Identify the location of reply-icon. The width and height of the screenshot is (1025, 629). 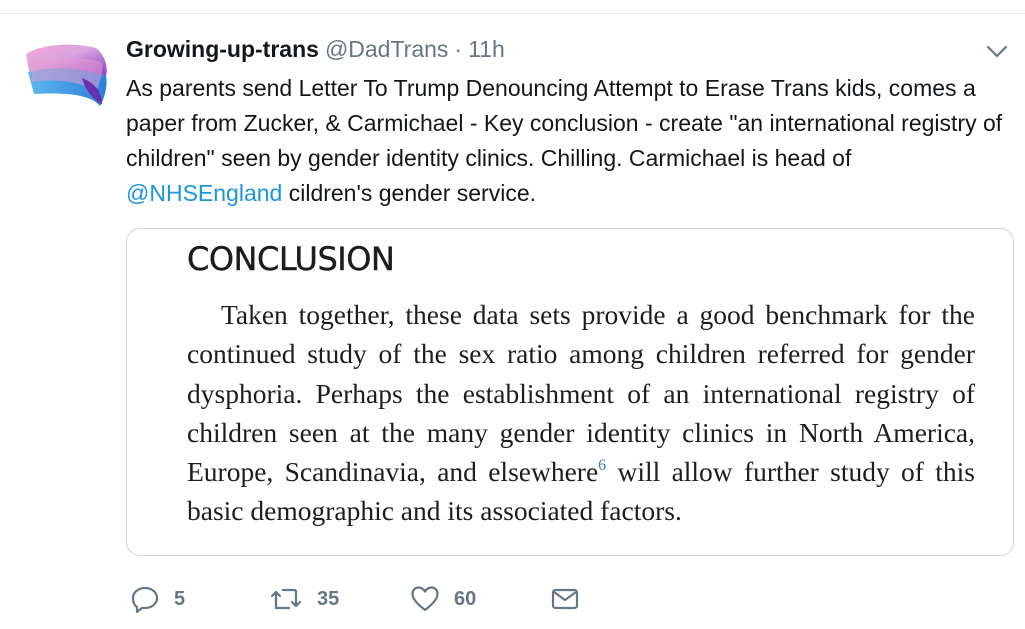
(145, 599).